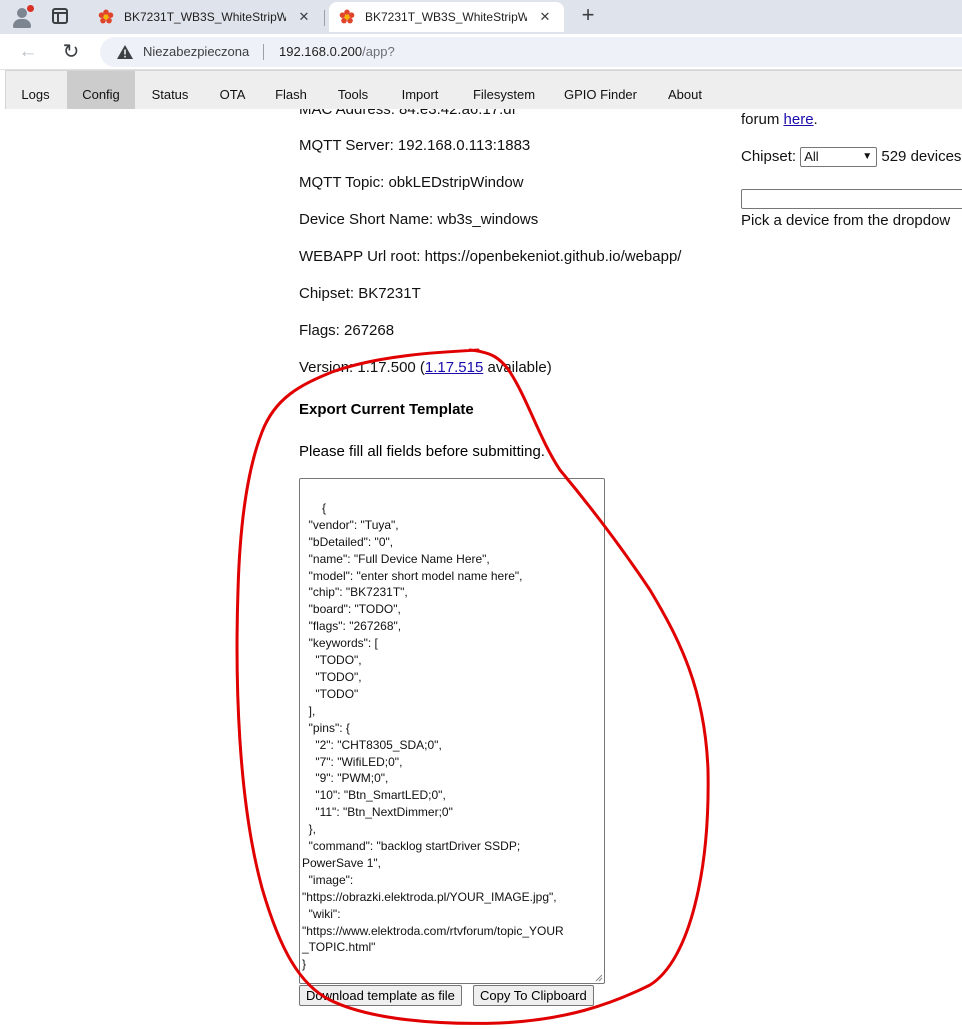  I want to click on chipset-filter-row: Chipset: All ▼ 529 devices, so click(851, 157).